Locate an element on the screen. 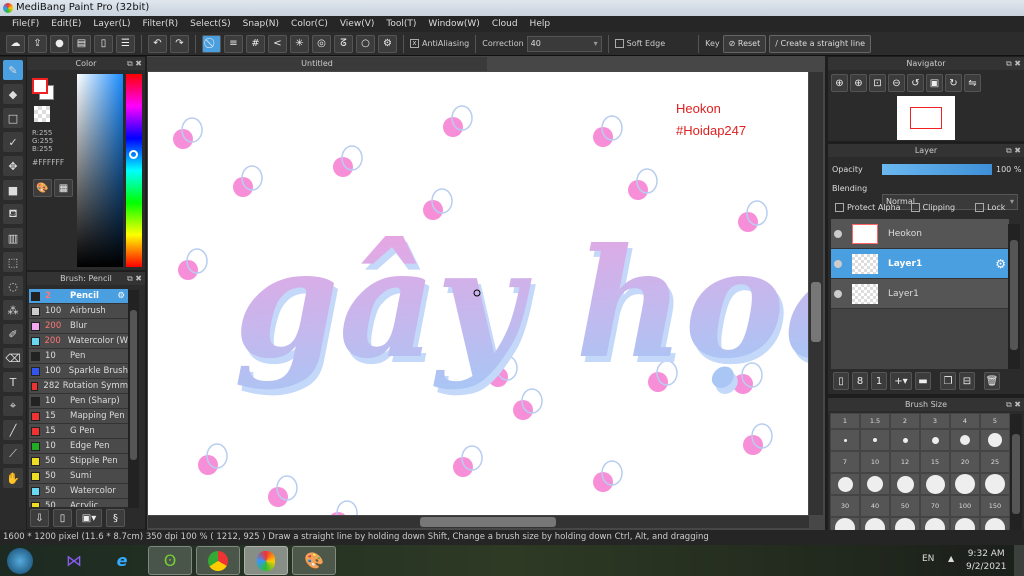  brush-item: 15 Mapping Pen is located at coordinates (78, 416).